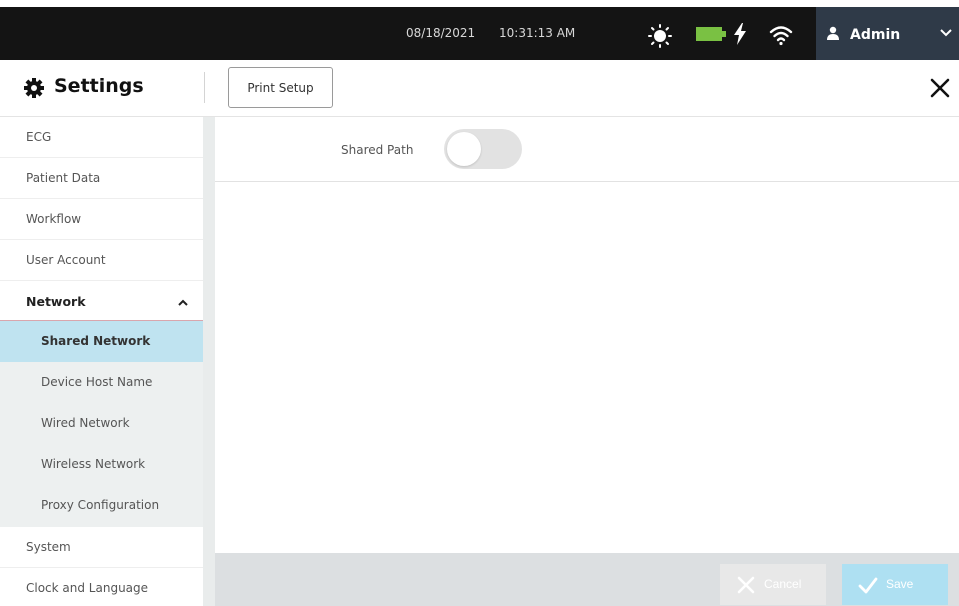 The image size is (959, 606). I want to click on sidebar-item-label: System, so click(48, 547).